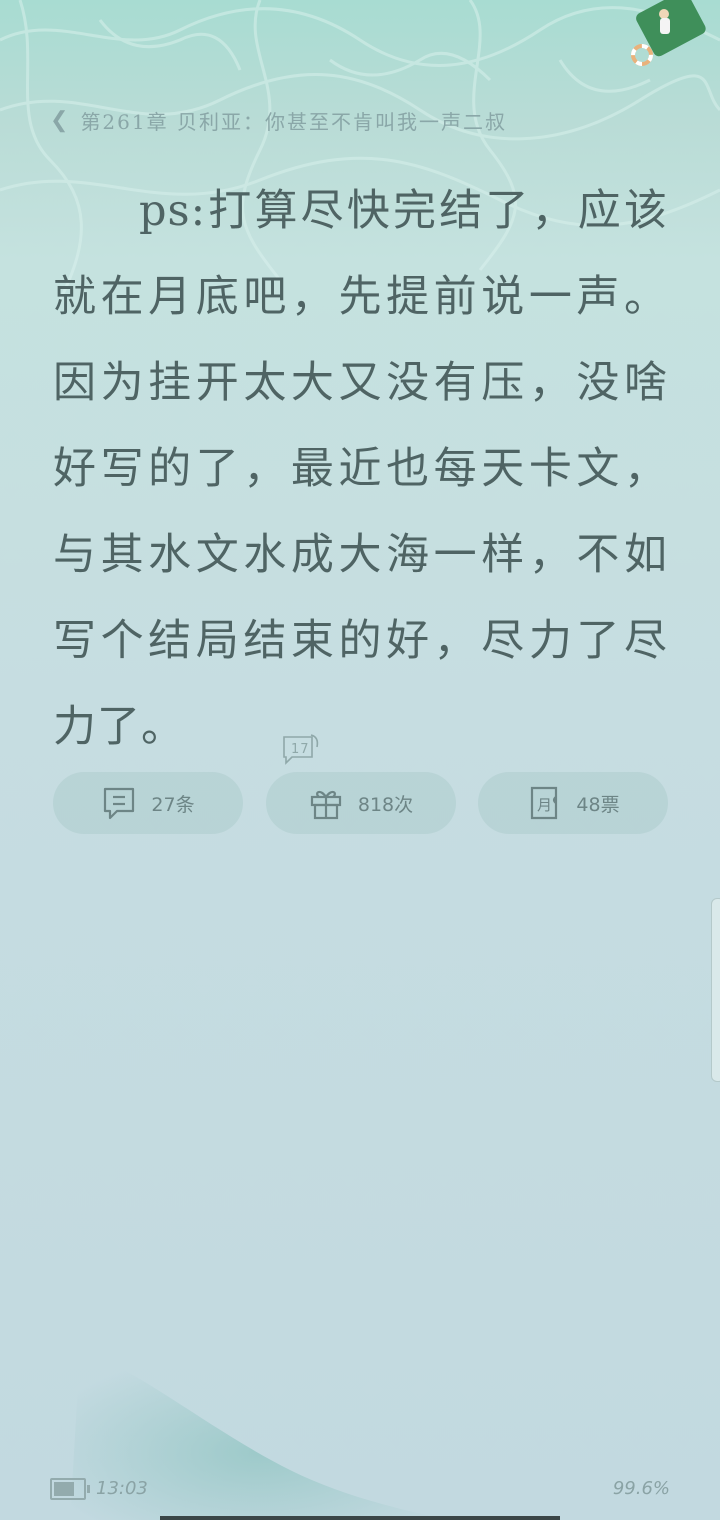 This screenshot has width=720, height=1520. I want to click on note-count: 17, so click(300, 749).